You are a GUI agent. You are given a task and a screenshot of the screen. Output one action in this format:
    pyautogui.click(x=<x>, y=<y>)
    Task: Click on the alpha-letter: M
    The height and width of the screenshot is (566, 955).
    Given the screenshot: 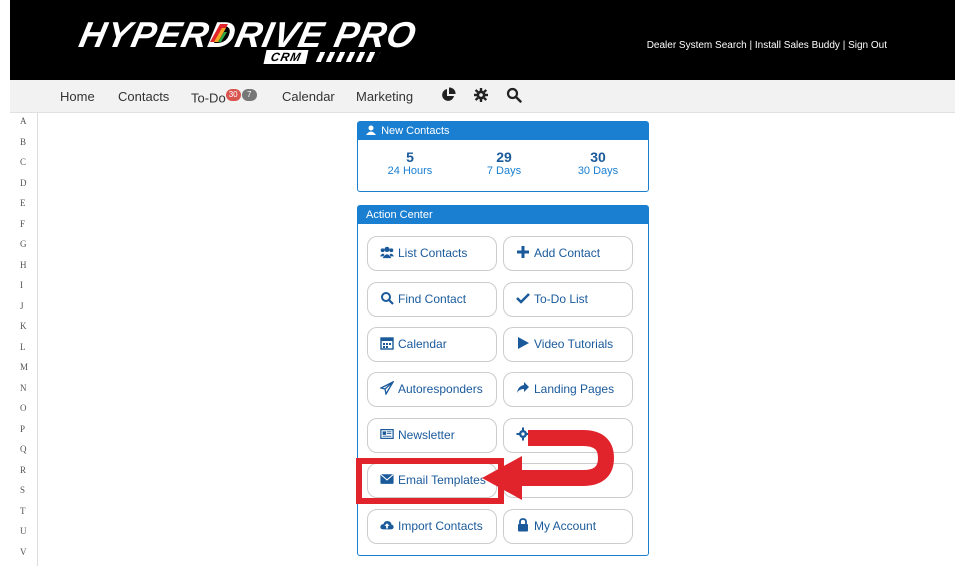 What is the action you would take?
    pyautogui.click(x=24, y=367)
    